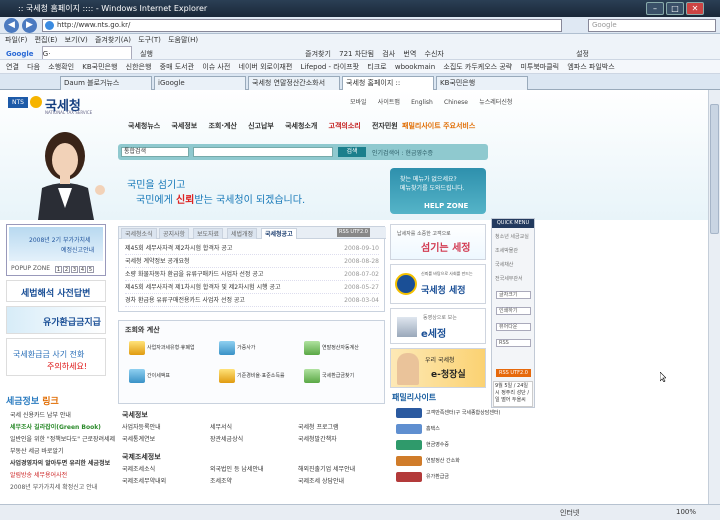 Image resolution: width=720 pixels, height=520 pixels. I want to click on url-input: http://www.nts.go.kr/, so click(302, 25).